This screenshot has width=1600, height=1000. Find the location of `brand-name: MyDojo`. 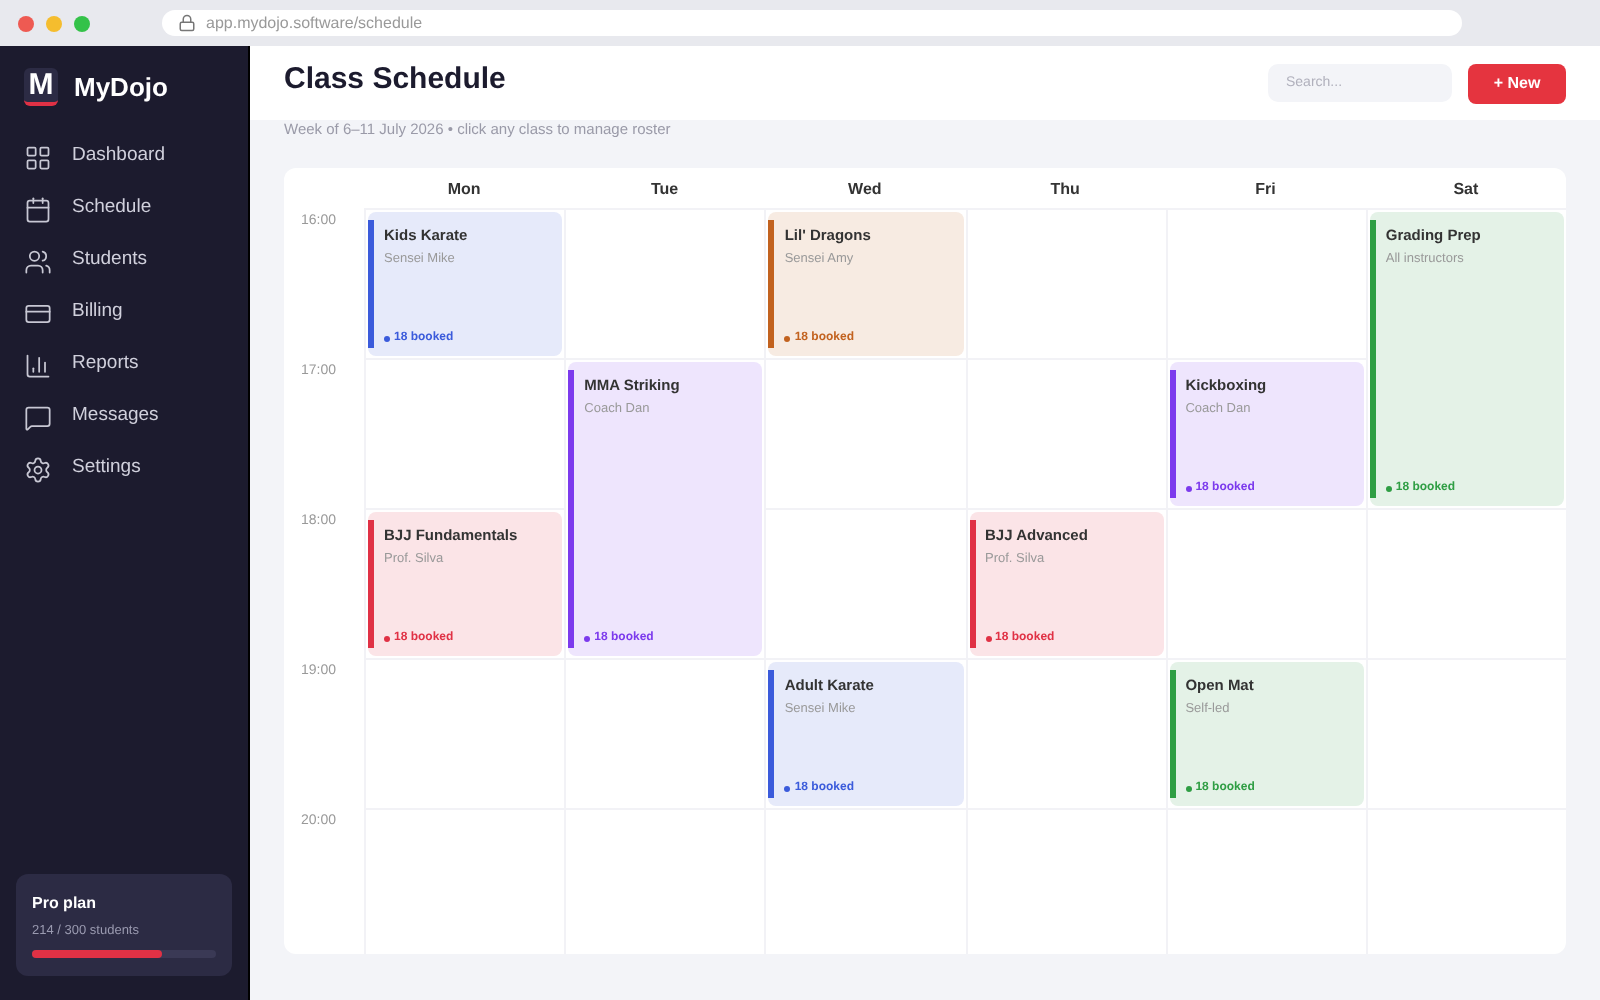

brand-name: MyDojo is located at coordinates (121, 88).